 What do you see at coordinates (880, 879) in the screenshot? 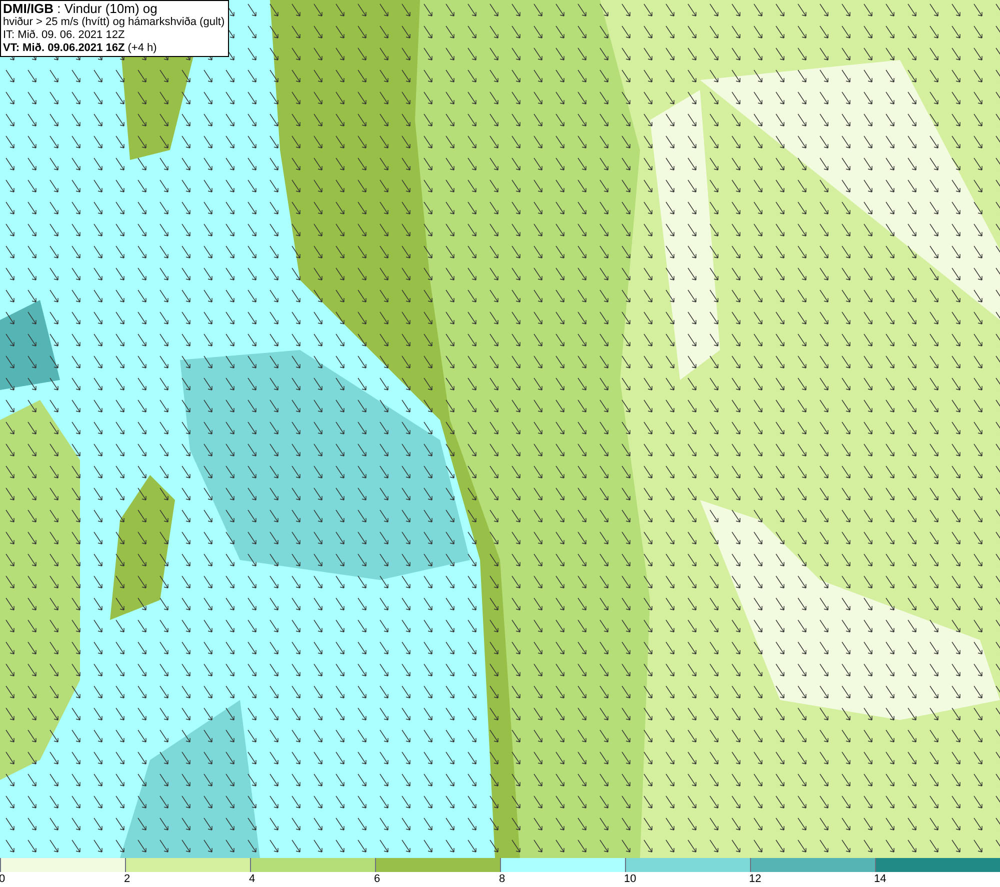
I see `legend-label: 14` at bounding box center [880, 879].